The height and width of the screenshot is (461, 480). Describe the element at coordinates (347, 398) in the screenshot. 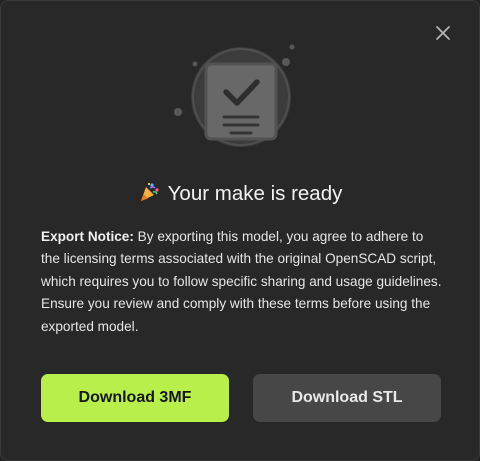

I see `download-stl-button: Download STL` at that location.